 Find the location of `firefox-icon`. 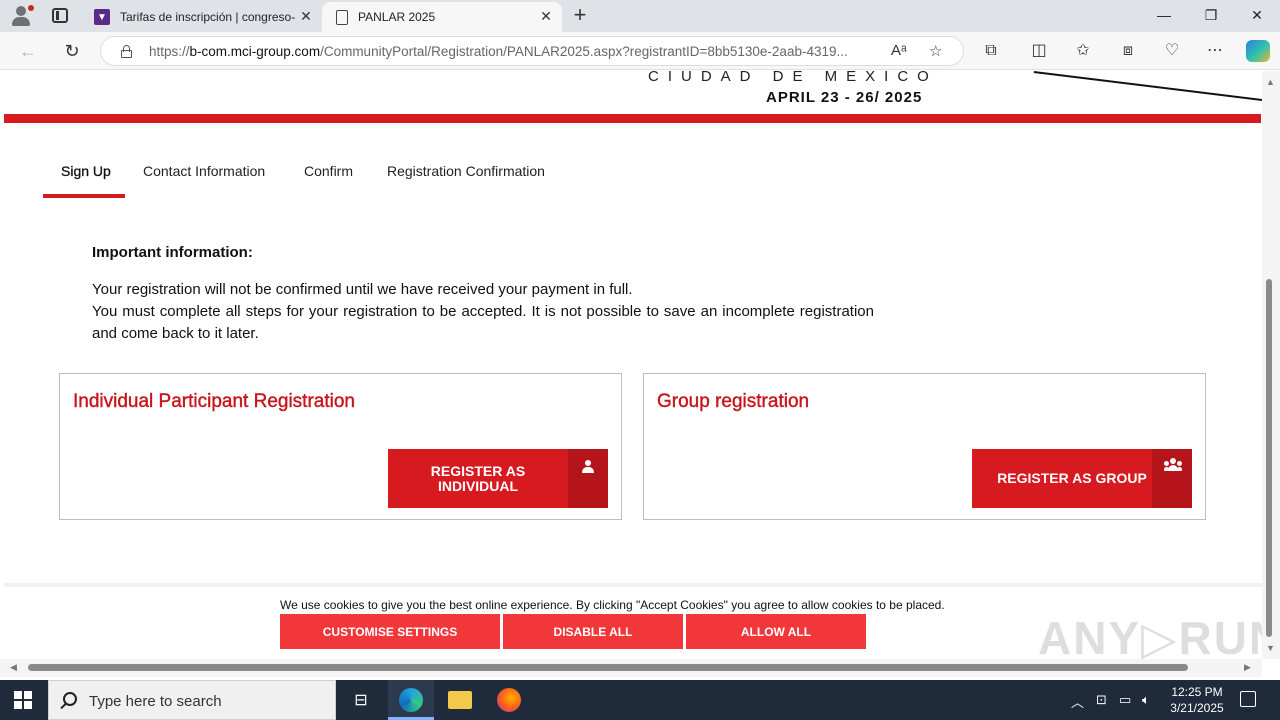

firefox-icon is located at coordinates (509, 700).